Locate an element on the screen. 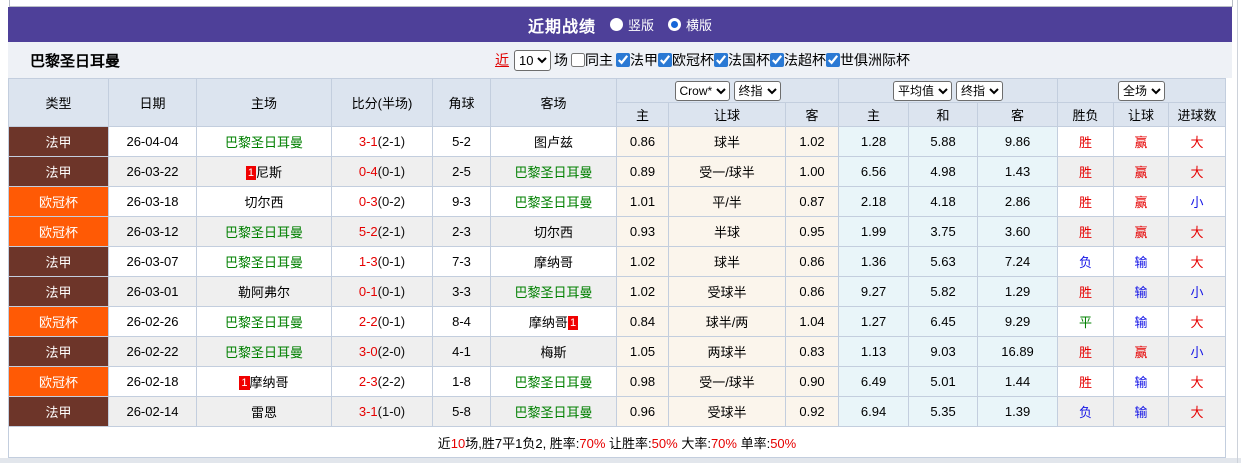  asian-handicap-cell: 球半 is located at coordinates (727, 261).